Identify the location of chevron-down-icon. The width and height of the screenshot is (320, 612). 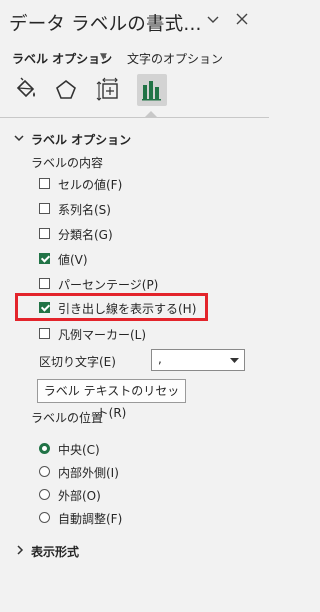
(213, 21).